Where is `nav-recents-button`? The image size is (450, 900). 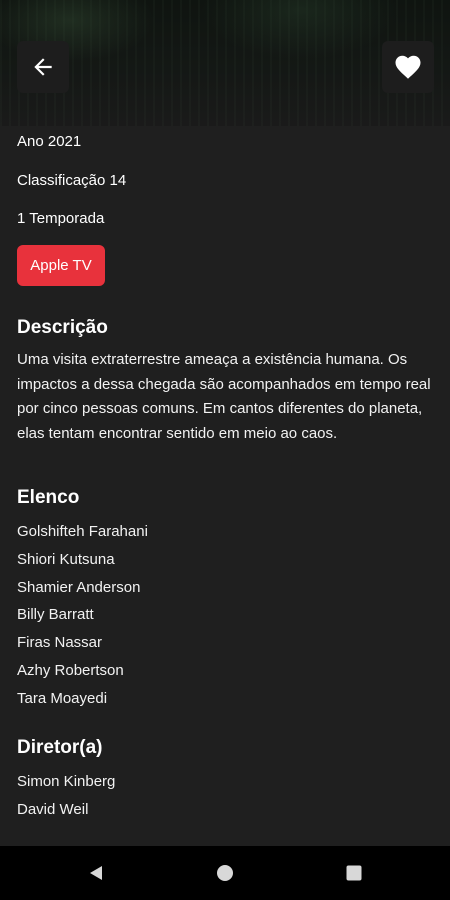
nav-recents-button is located at coordinates (354, 873).